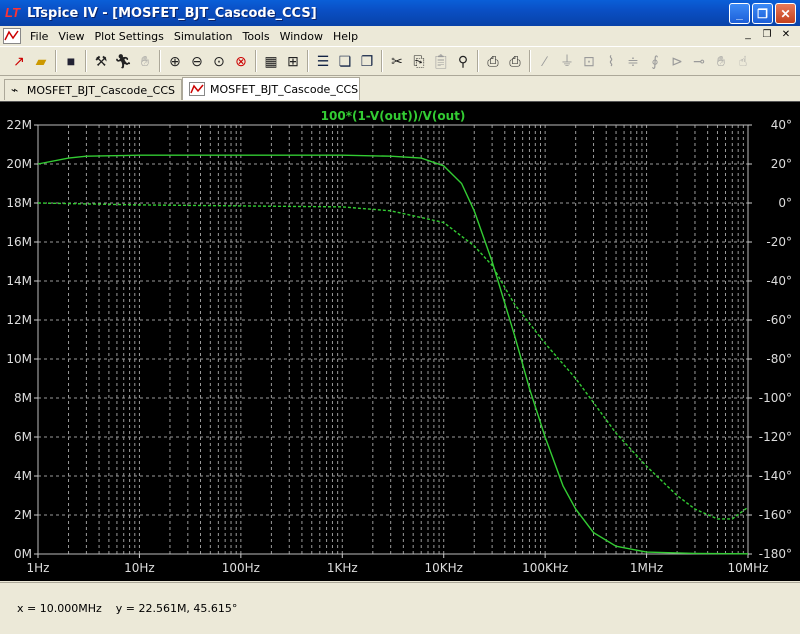  I want to click on pan-icon: ⊞, so click(293, 61).